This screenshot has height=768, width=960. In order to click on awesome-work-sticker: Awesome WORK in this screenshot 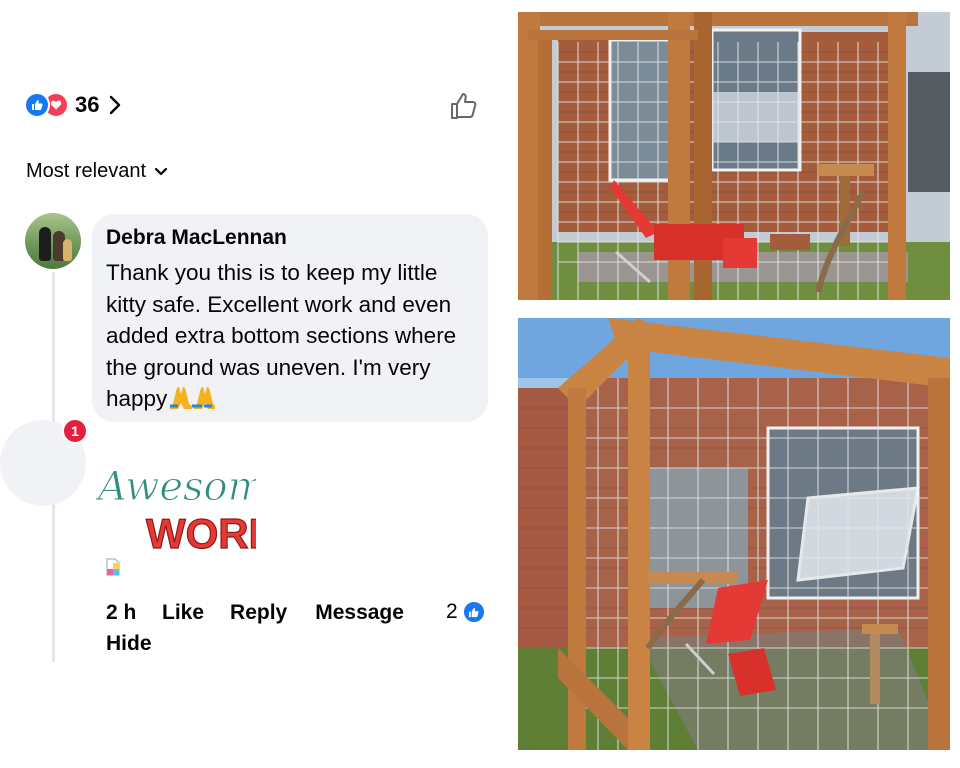, I will do `click(176, 511)`.